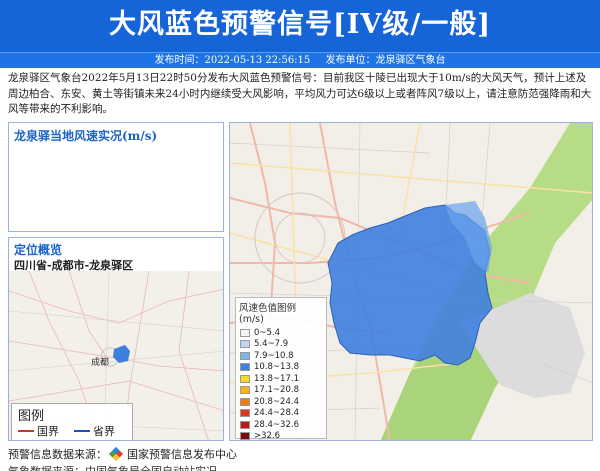  I want to click on legend-label: 13.8~17.1, so click(276, 378).